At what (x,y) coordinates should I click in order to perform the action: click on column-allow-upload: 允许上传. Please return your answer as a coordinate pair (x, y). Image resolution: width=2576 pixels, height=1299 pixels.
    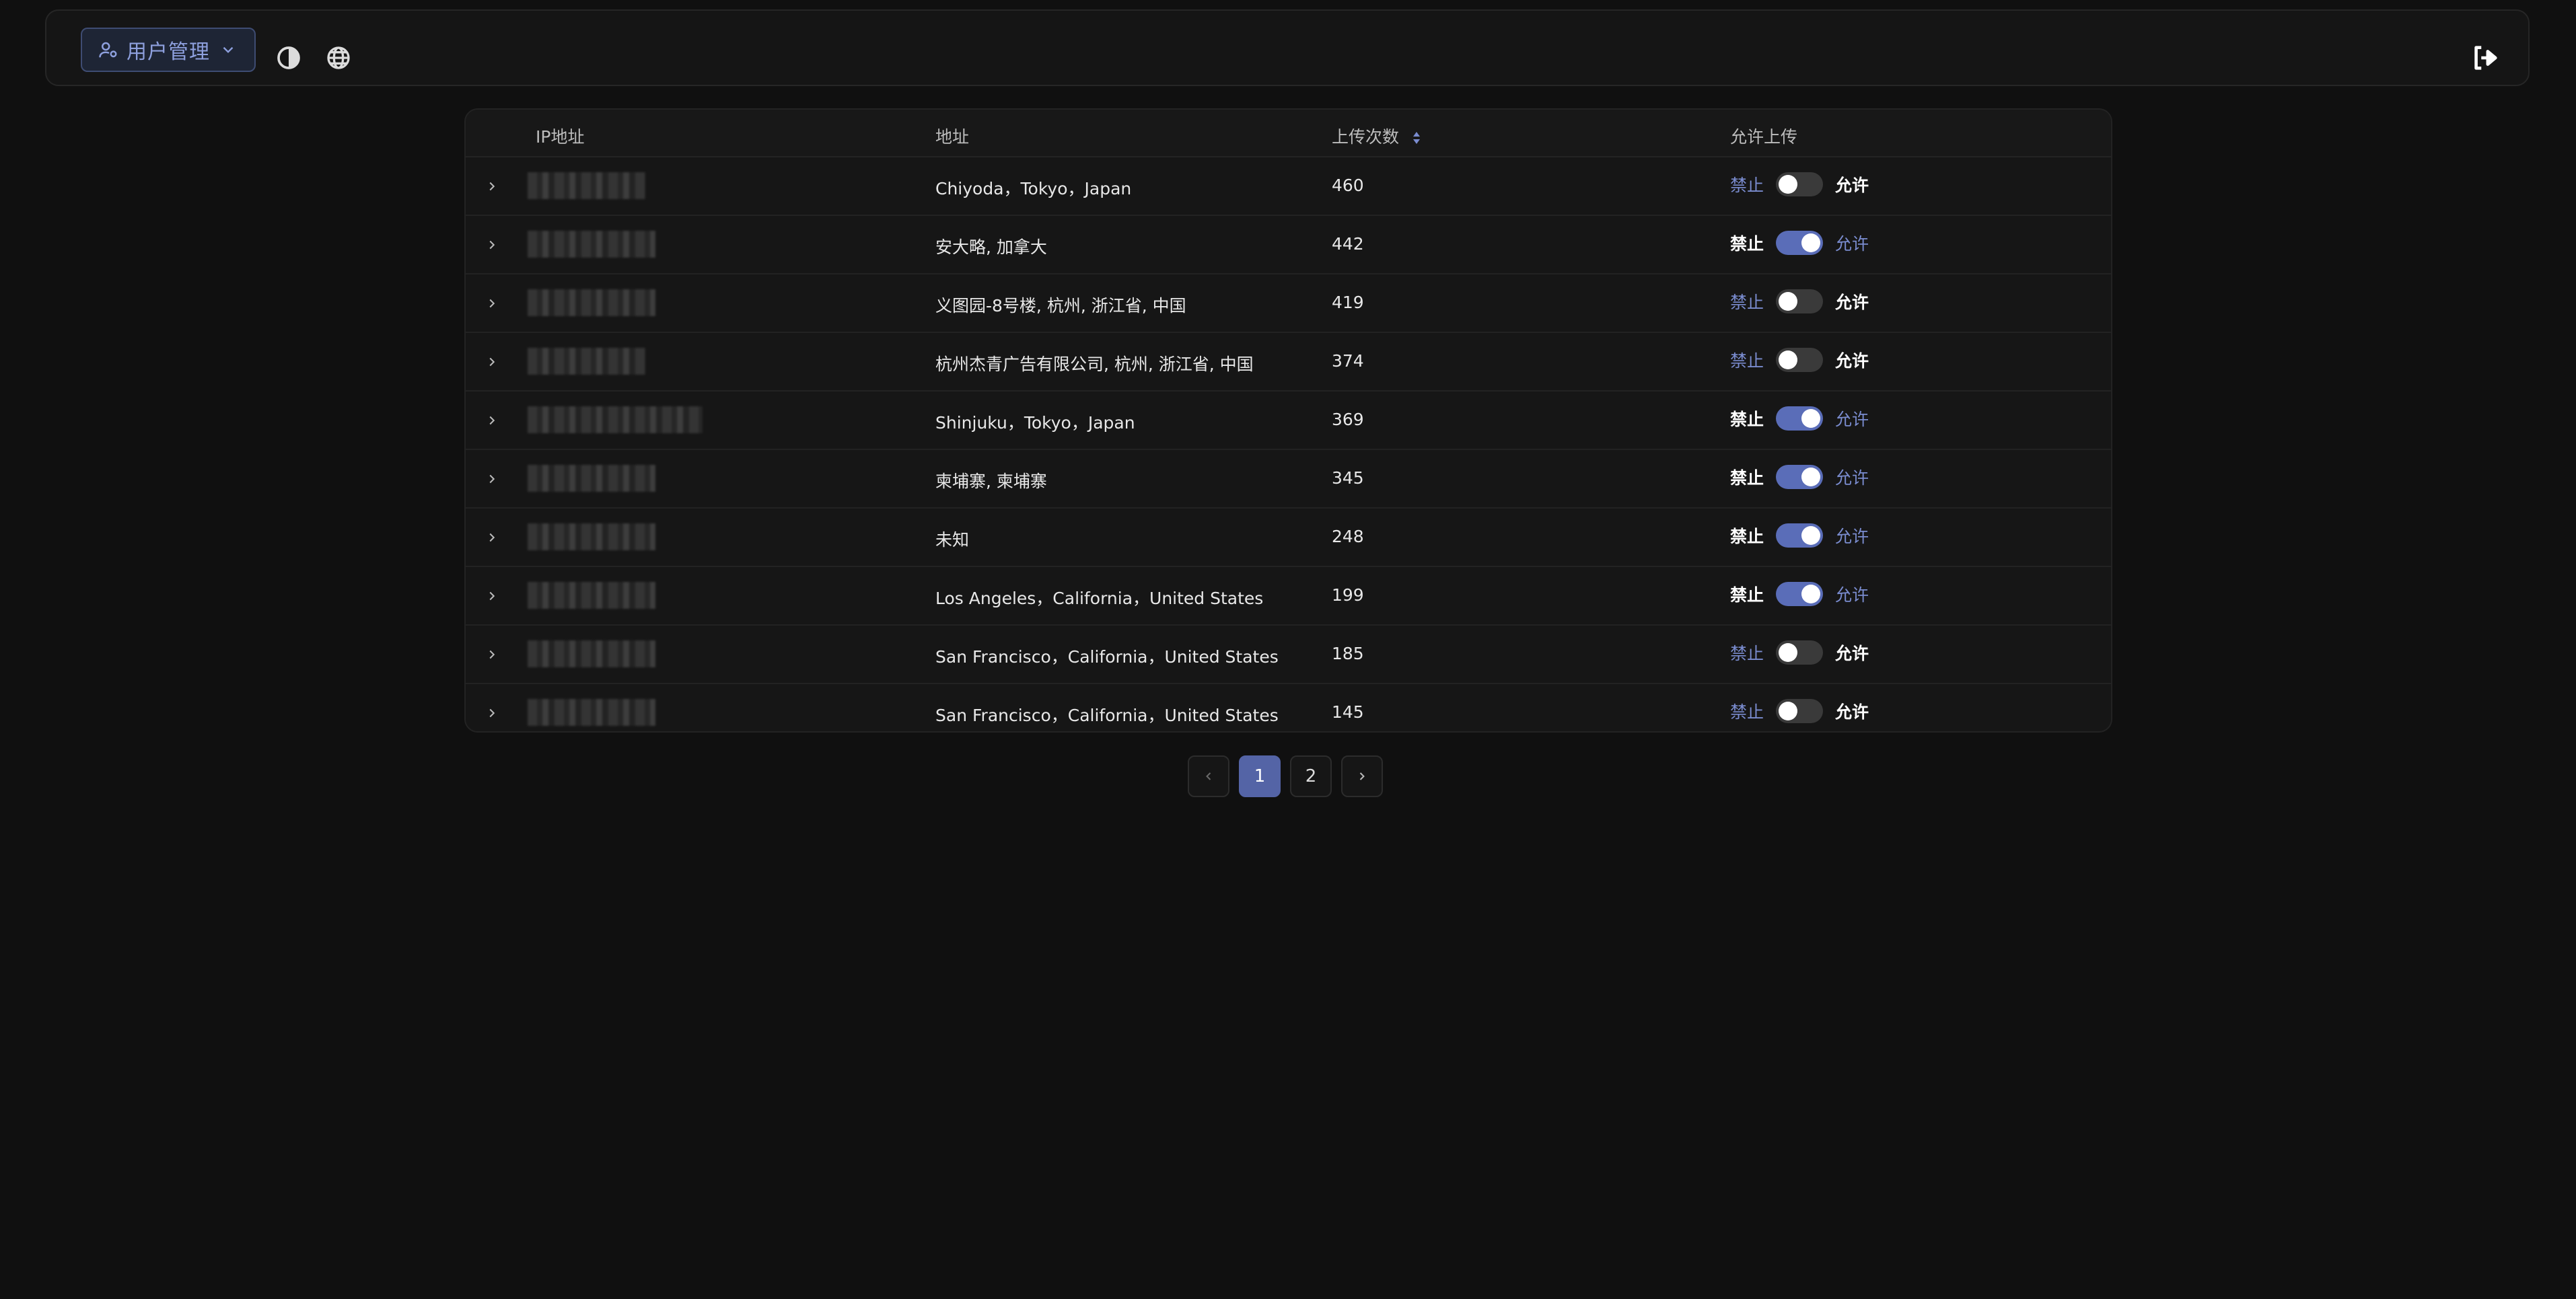
    Looking at the image, I should click on (1764, 137).